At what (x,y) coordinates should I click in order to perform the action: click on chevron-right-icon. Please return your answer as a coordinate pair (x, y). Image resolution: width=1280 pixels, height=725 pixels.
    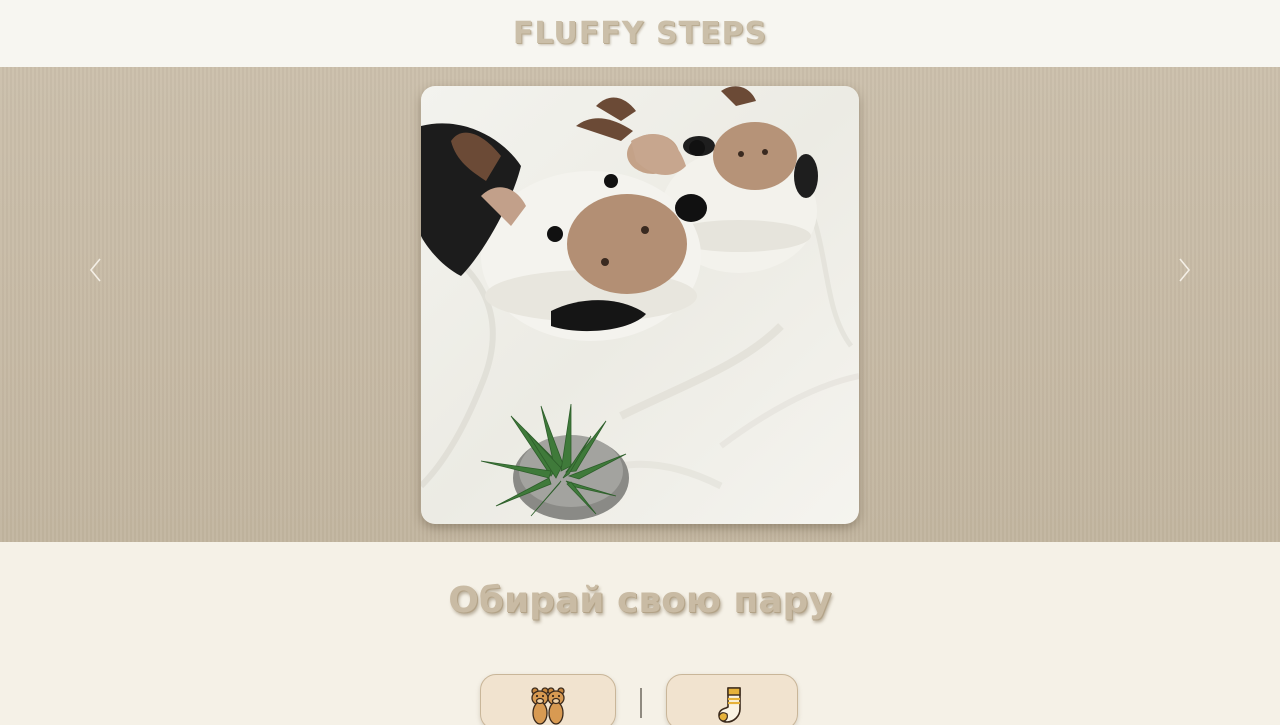
    Looking at the image, I should click on (1185, 270).